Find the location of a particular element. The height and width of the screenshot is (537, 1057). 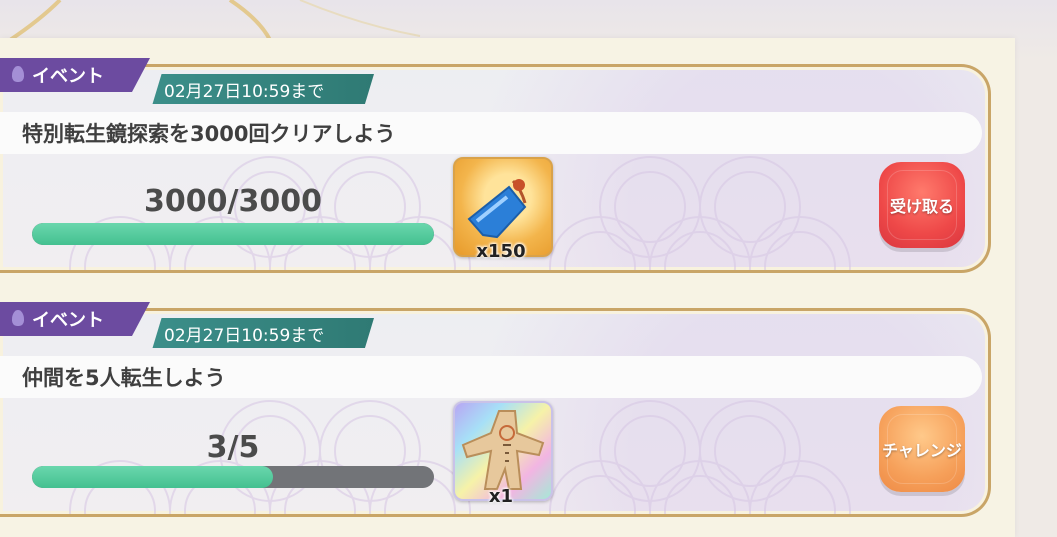

progress-count: 3000/3000 is located at coordinates (233, 201).